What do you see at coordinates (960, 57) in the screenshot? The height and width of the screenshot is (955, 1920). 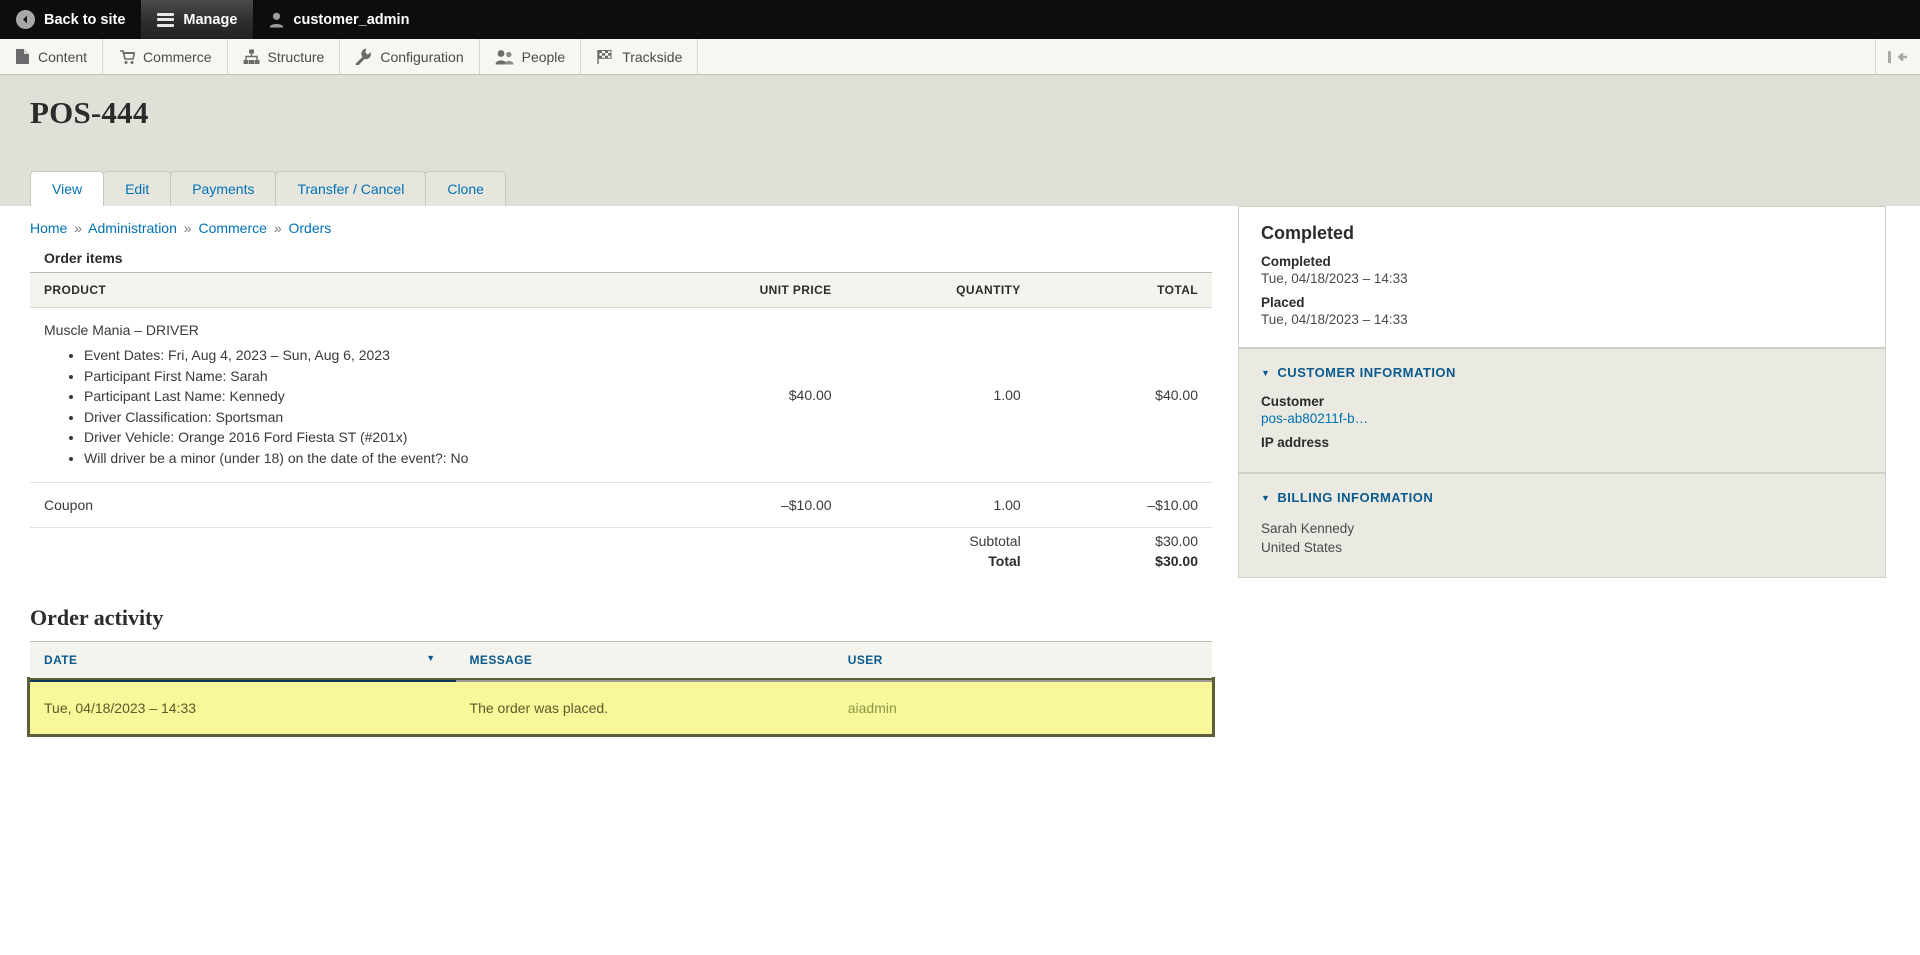 I see `admin-menu-bar: Content Commerce Structure Configuration` at bounding box center [960, 57].